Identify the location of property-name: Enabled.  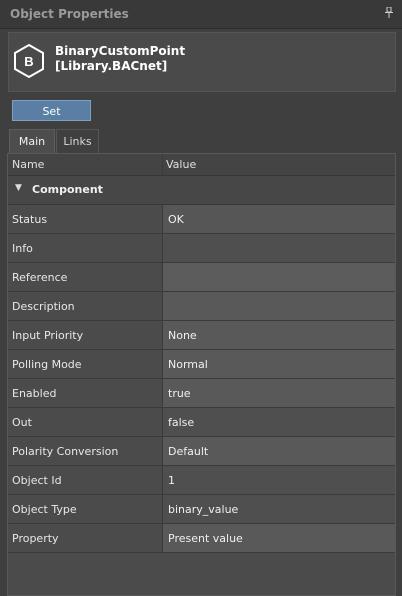
(34, 393).